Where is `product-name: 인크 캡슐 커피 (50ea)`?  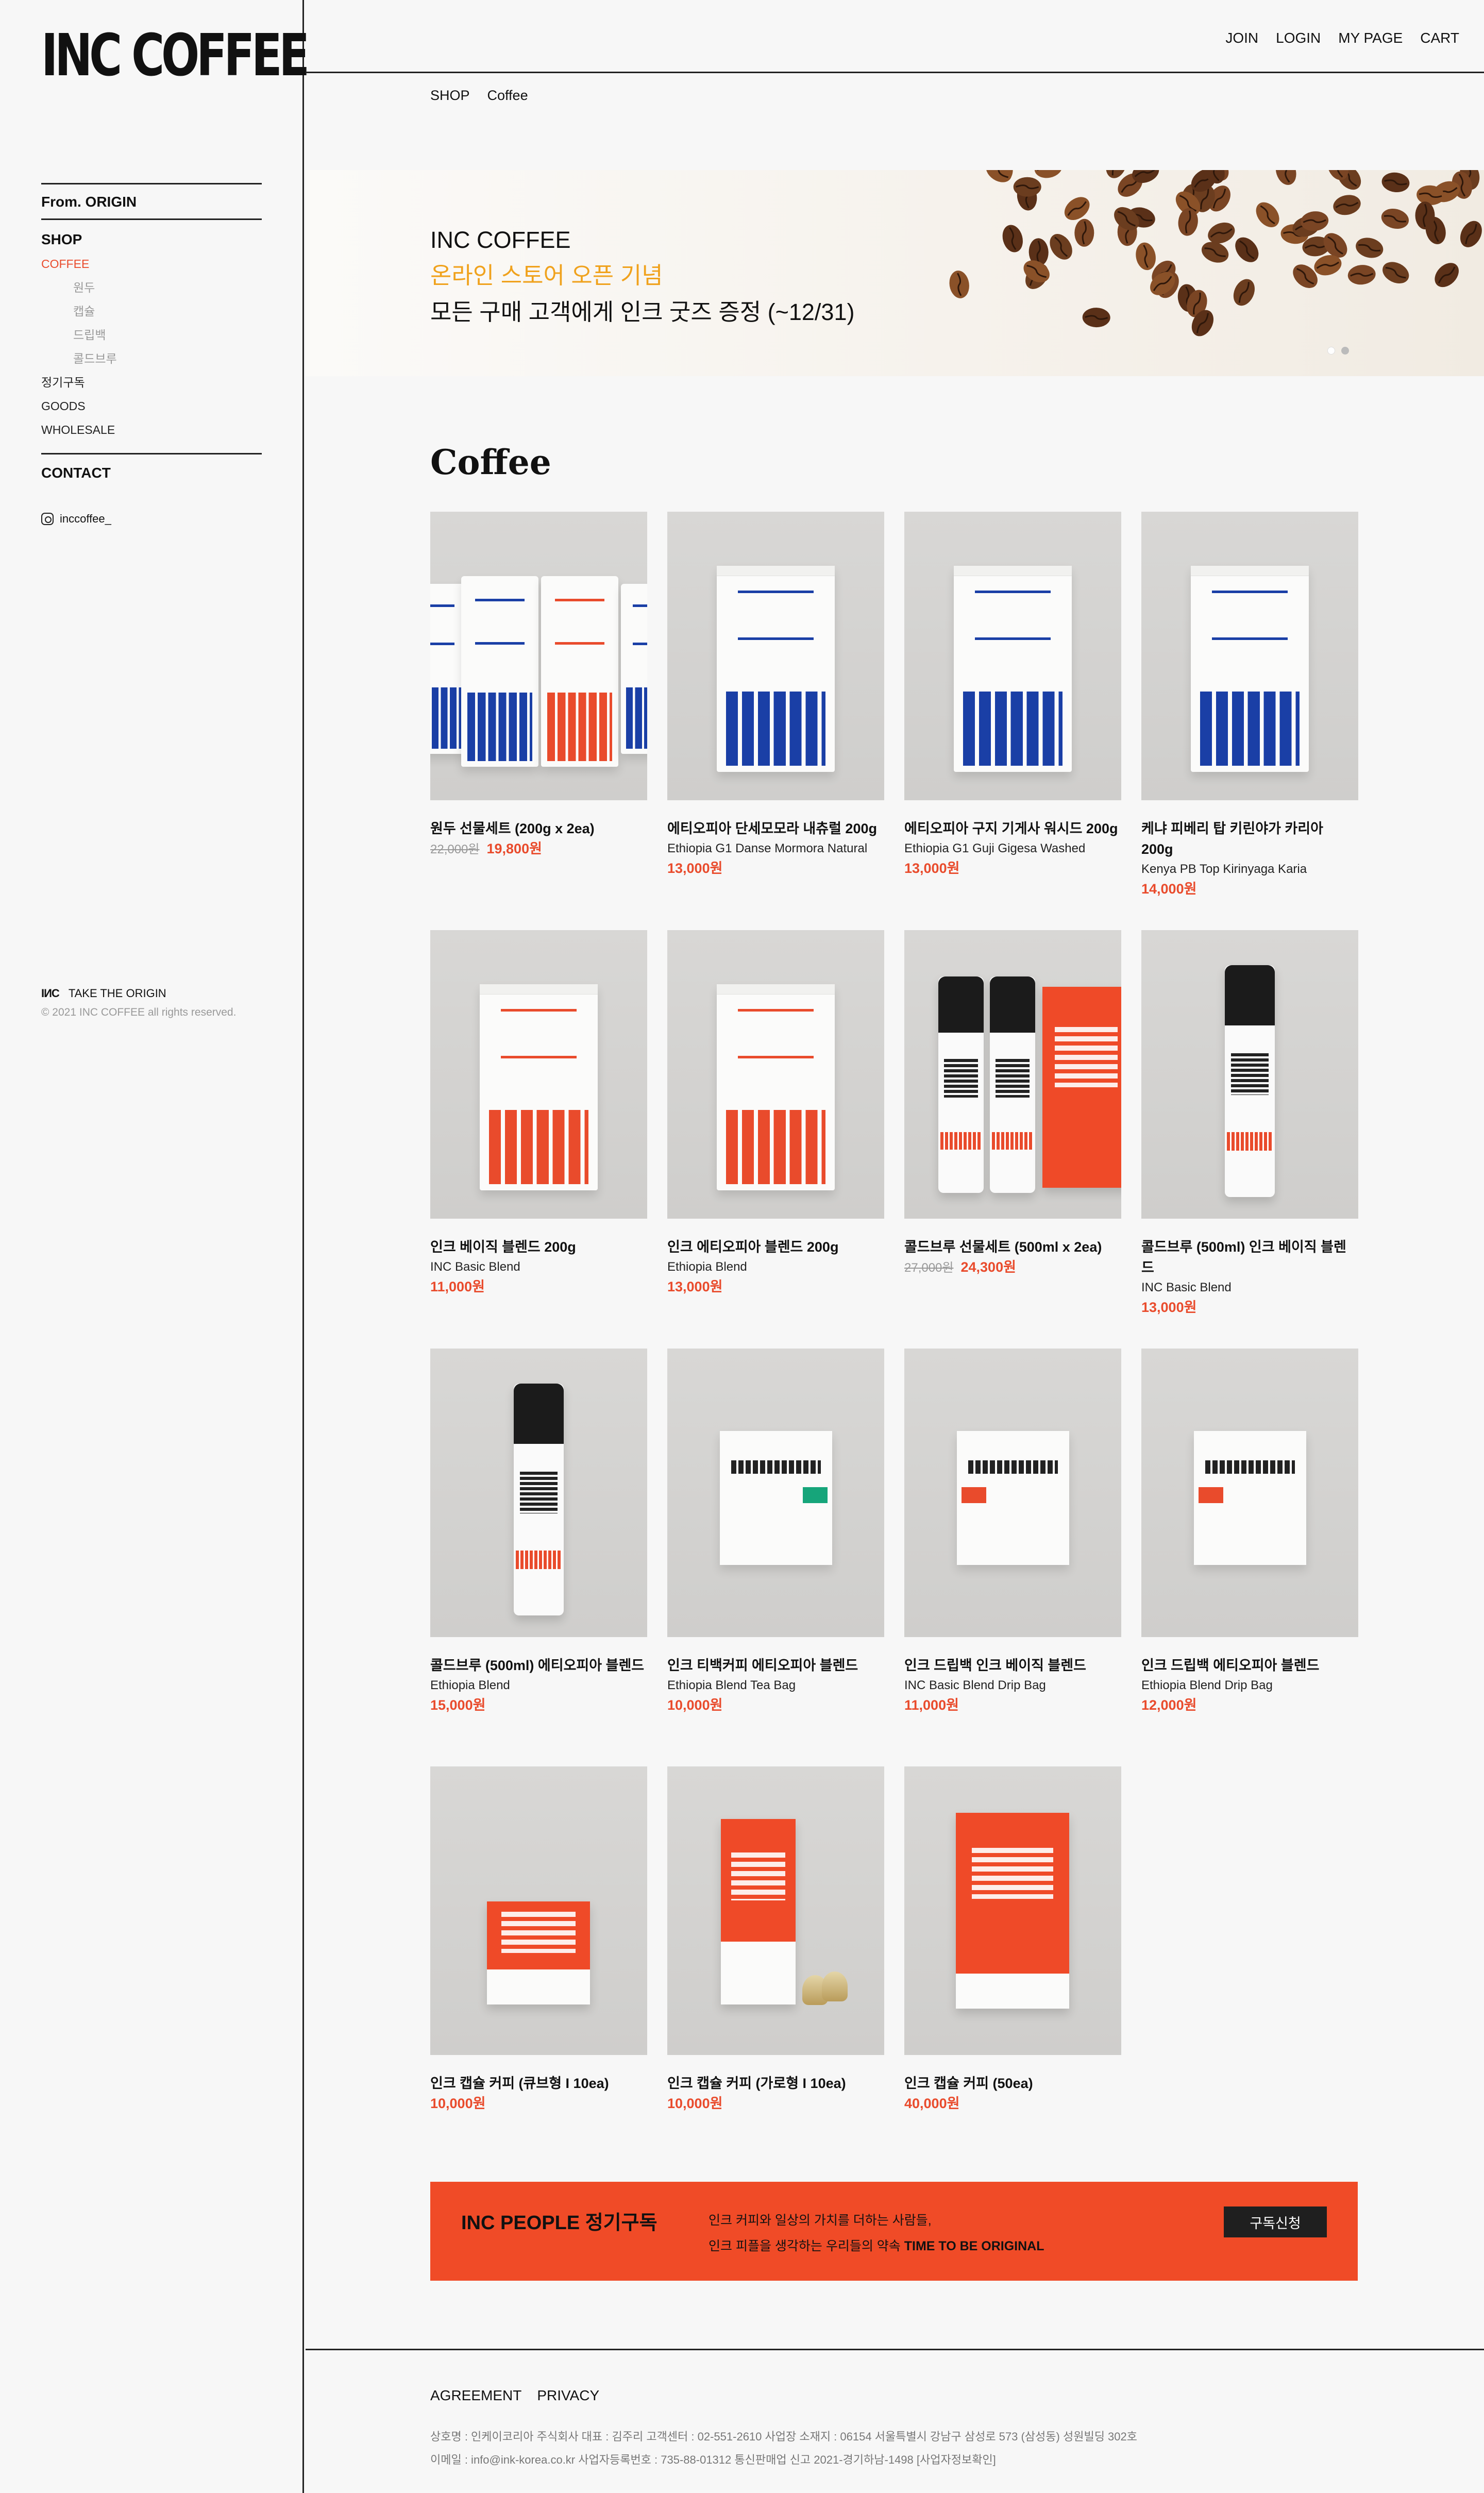 product-name: 인크 캡슐 커피 (50ea) is located at coordinates (1012, 2083).